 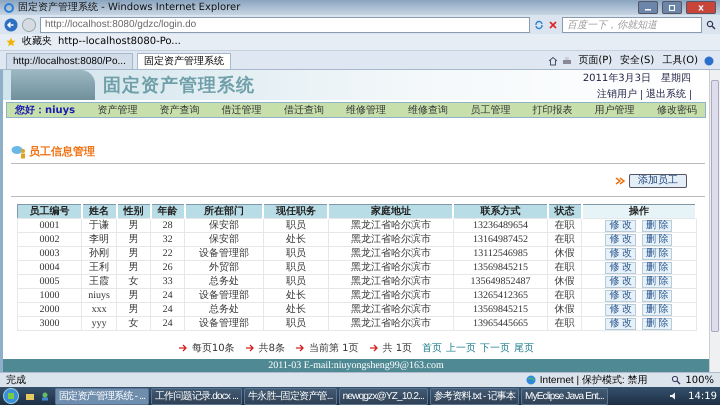 What do you see at coordinates (524, 348) in the screenshot?
I see `pager-link: 尾页` at bounding box center [524, 348].